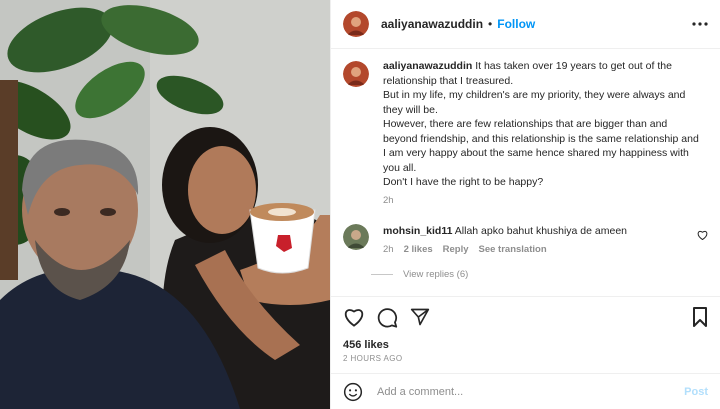 This screenshot has width=720, height=409. Describe the element at coordinates (420, 317) in the screenshot. I see `share-icon` at that location.